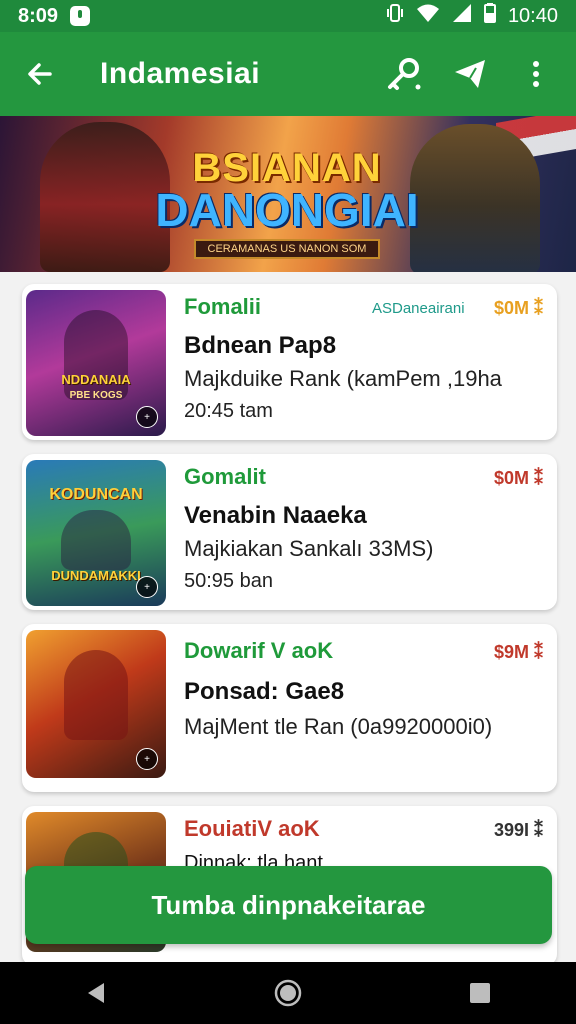 This screenshot has width=576, height=1024. Describe the element at coordinates (287, 249) in the screenshot. I see `banner-ribbon: CERAMANAS US NANON SOM` at that location.